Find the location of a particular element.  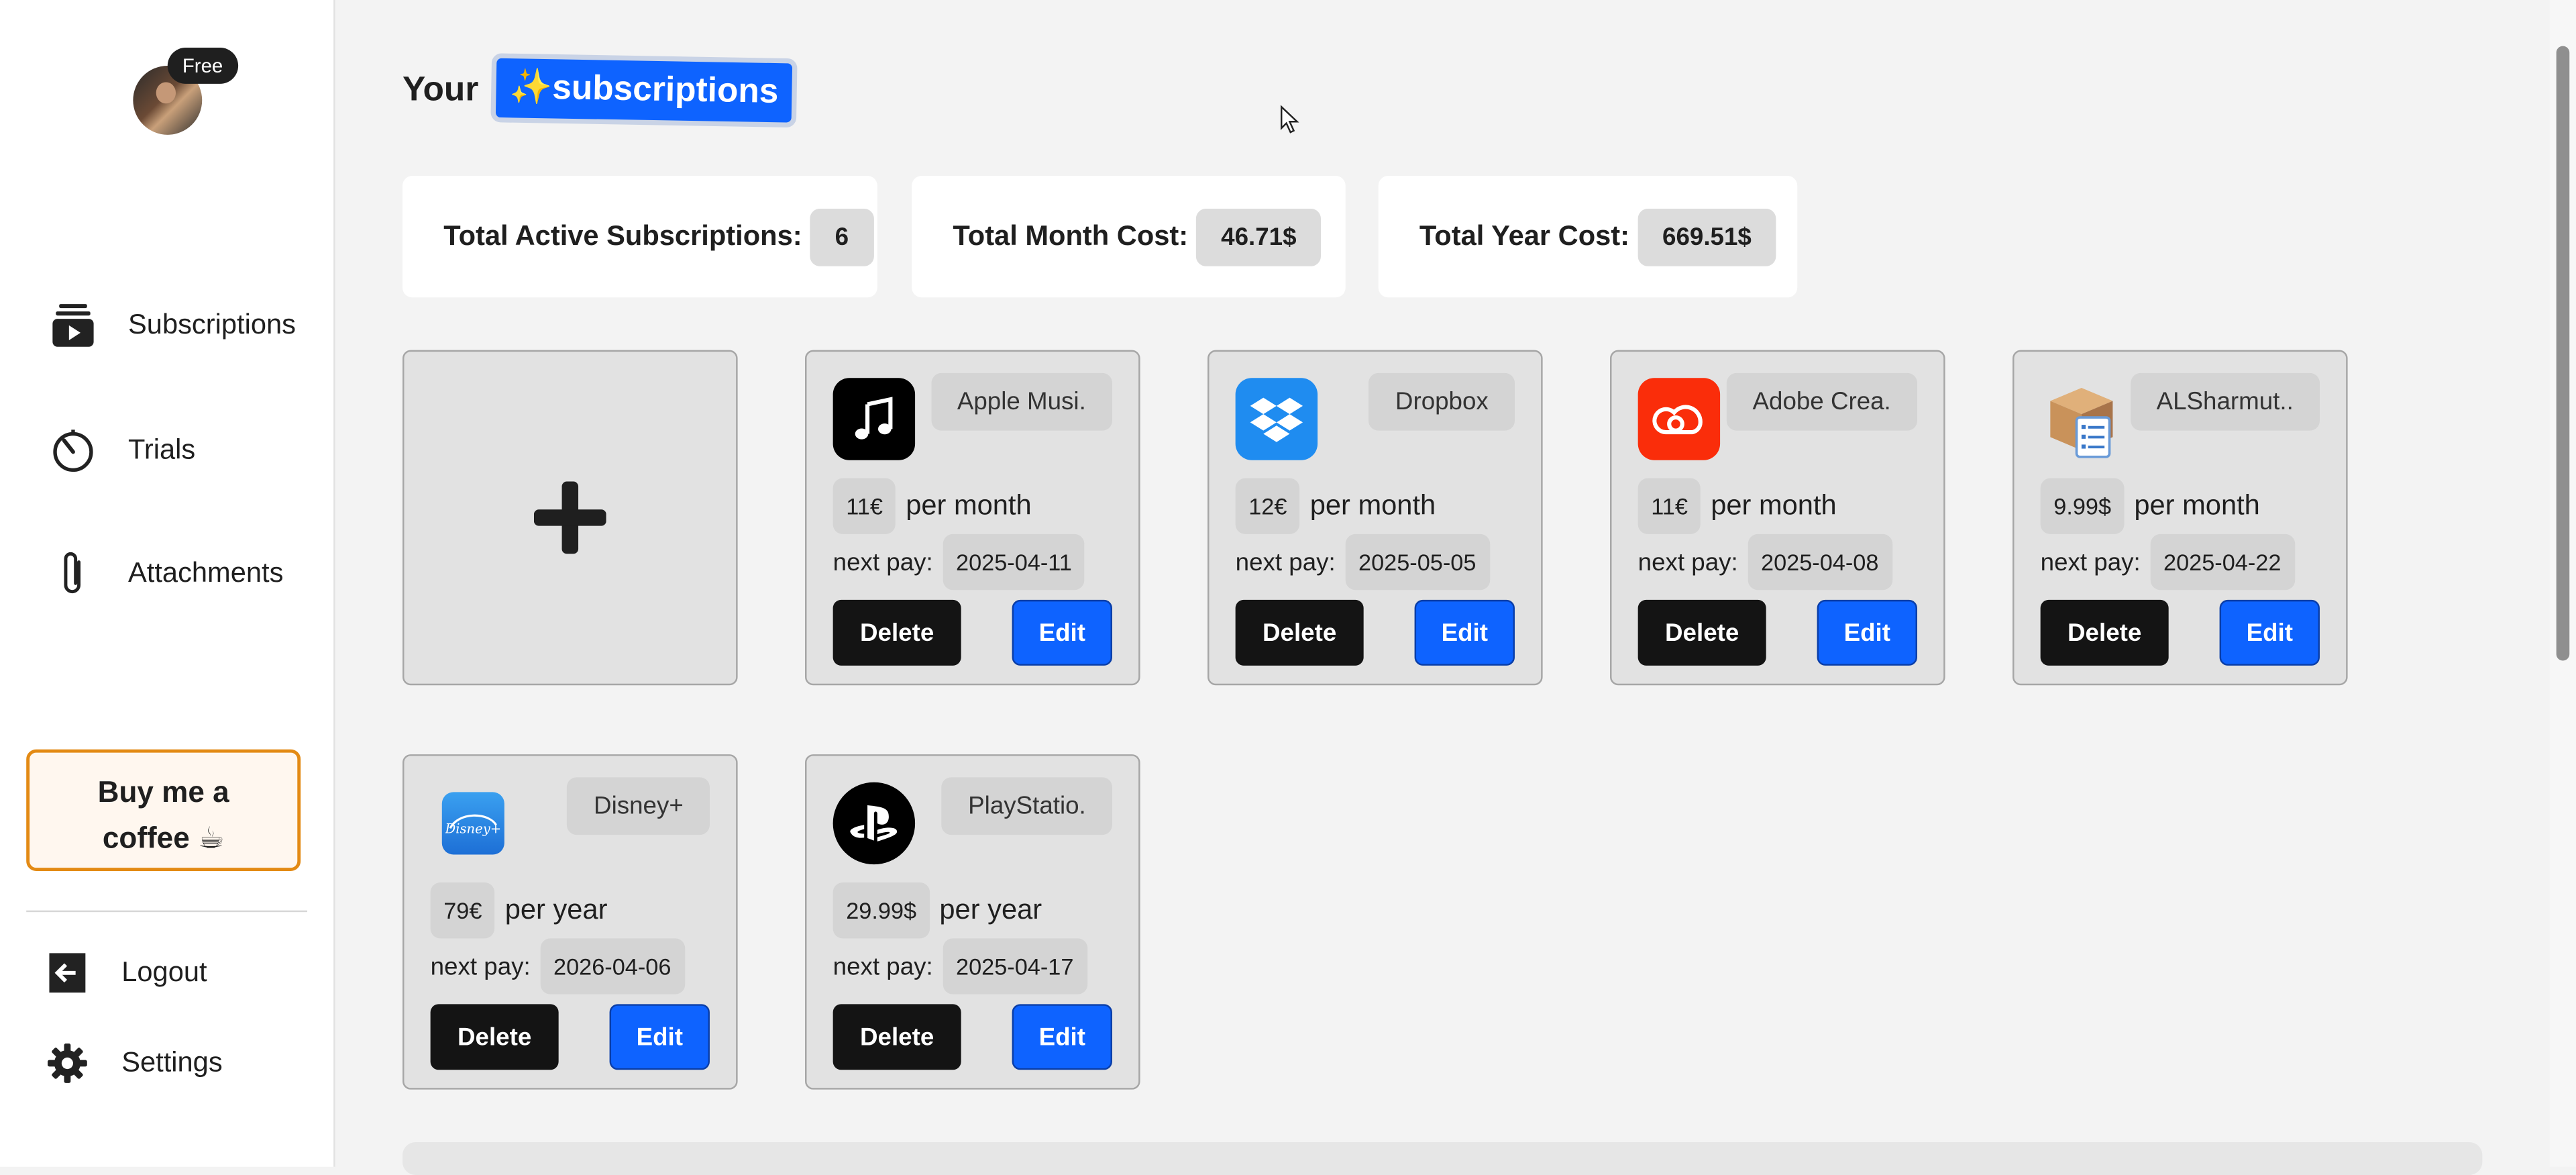

svg-text: Disney+ is located at coordinates (473, 829).